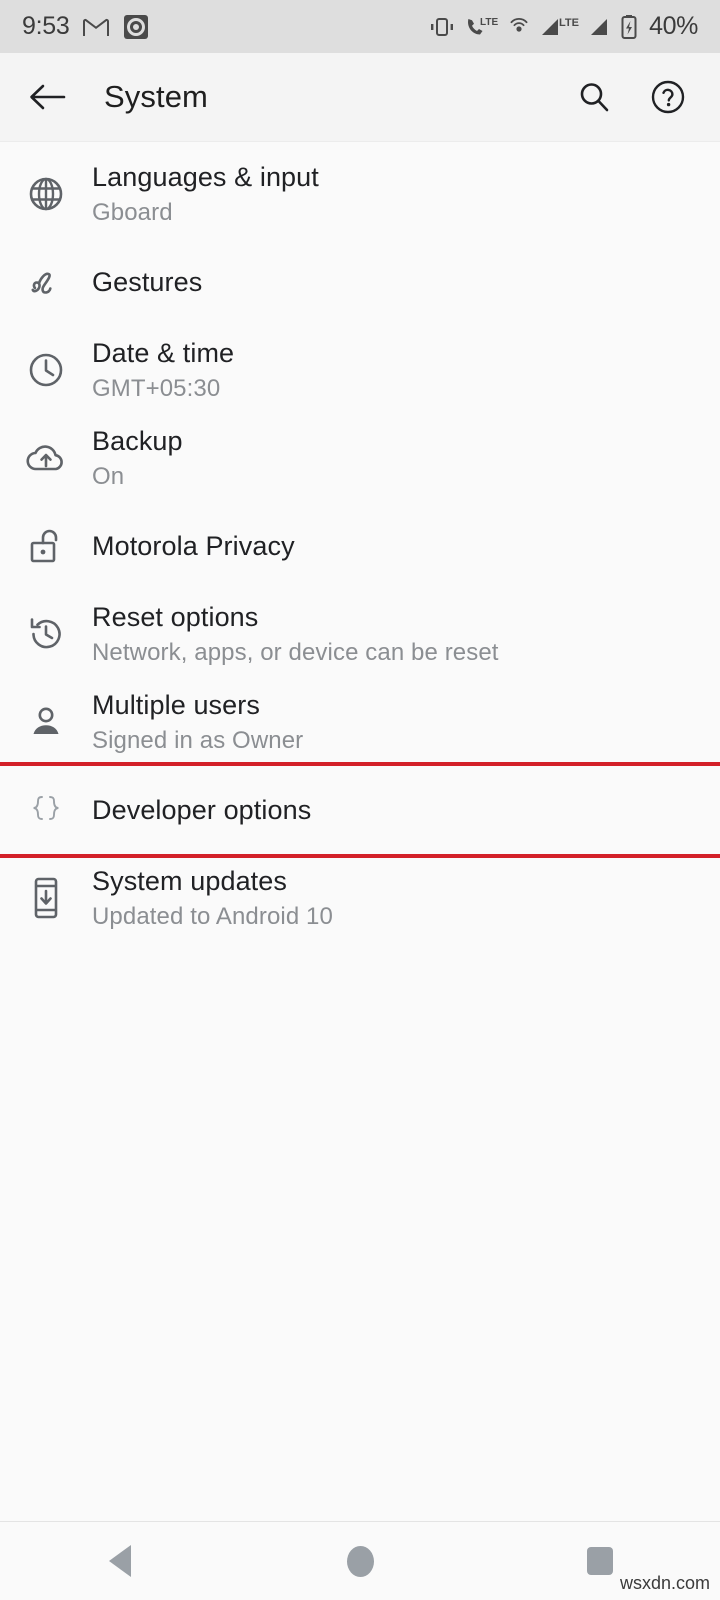 The width and height of the screenshot is (720, 1600). I want to click on app-bar: System, so click(360, 97).